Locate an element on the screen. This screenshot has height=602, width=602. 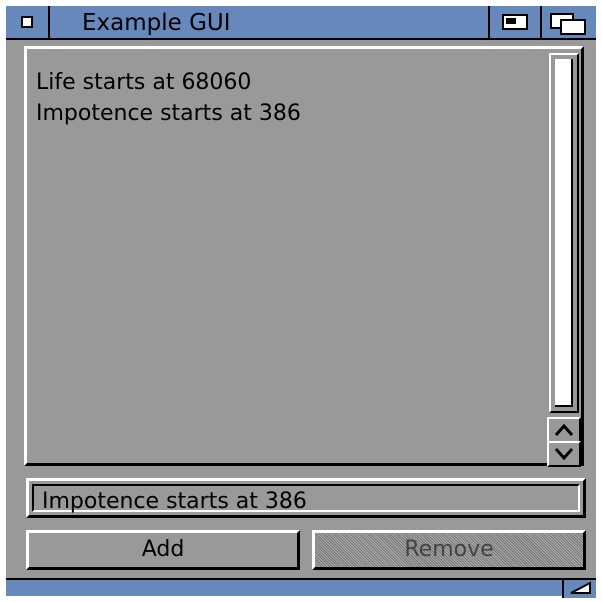
resize-icon is located at coordinates (580, 587).